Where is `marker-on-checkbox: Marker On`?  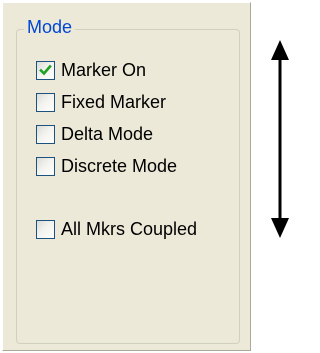
marker-on-checkbox: Marker On is located at coordinates (91, 70).